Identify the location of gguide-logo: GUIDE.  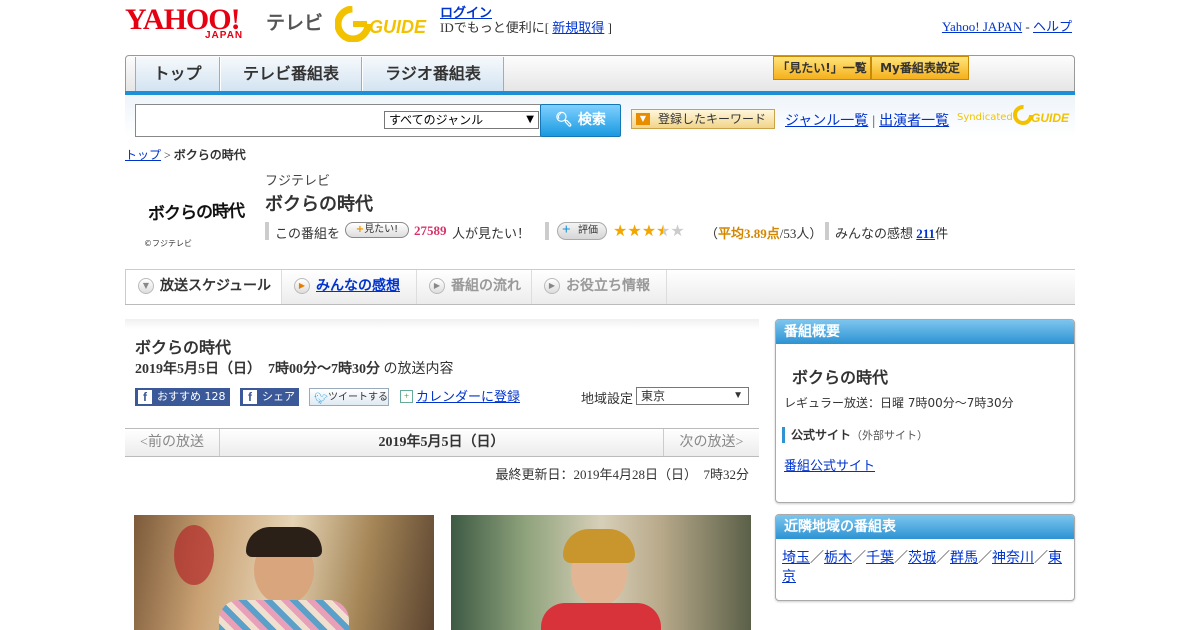
(383, 24).